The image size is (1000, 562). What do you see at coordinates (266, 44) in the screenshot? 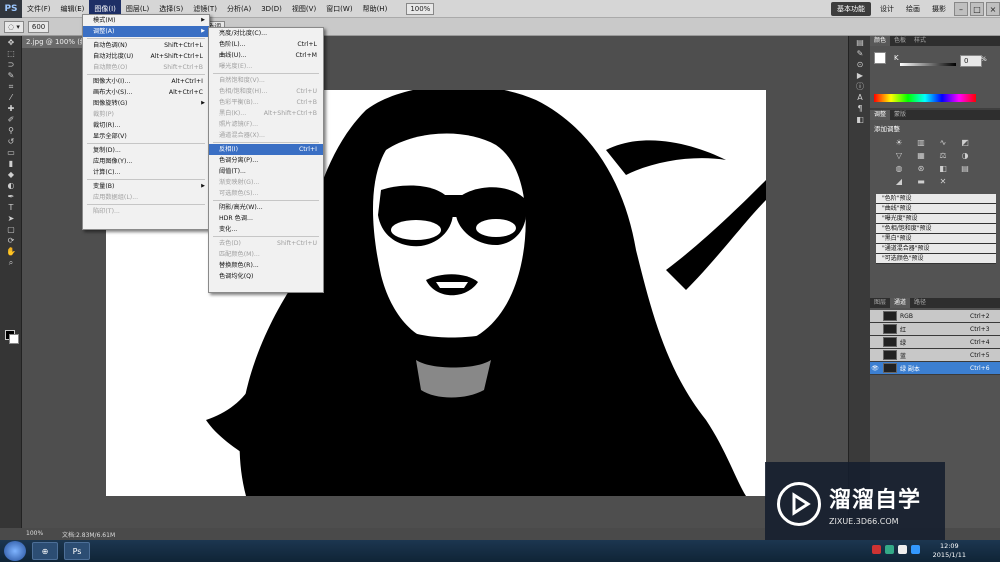
I see `menu-entry: 色阶(L)... Ctrl+L` at bounding box center [266, 44].